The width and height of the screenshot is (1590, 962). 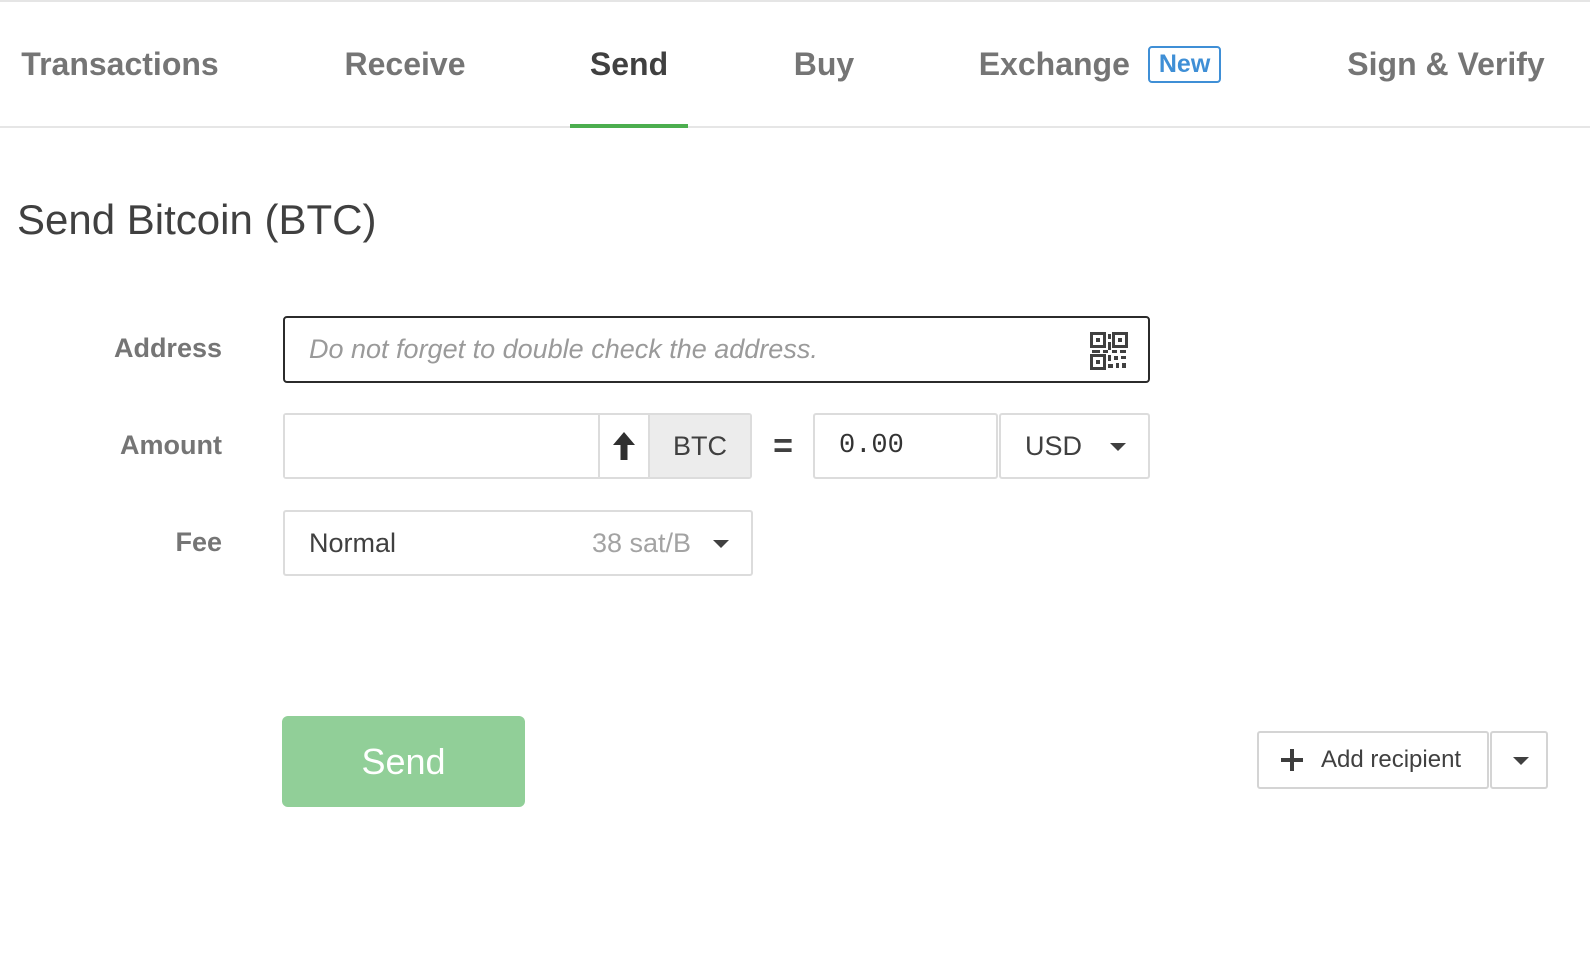 I want to click on address-input, so click(x=680, y=349).